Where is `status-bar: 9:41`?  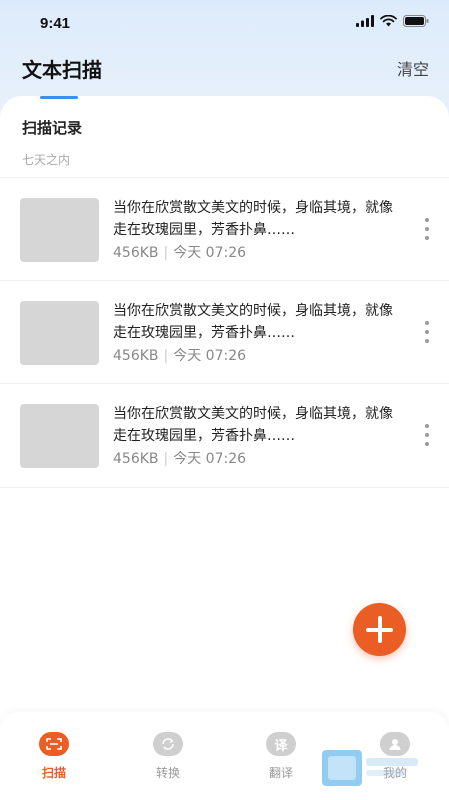 status-bar: 9:41 is located at coordinates (224, 22).